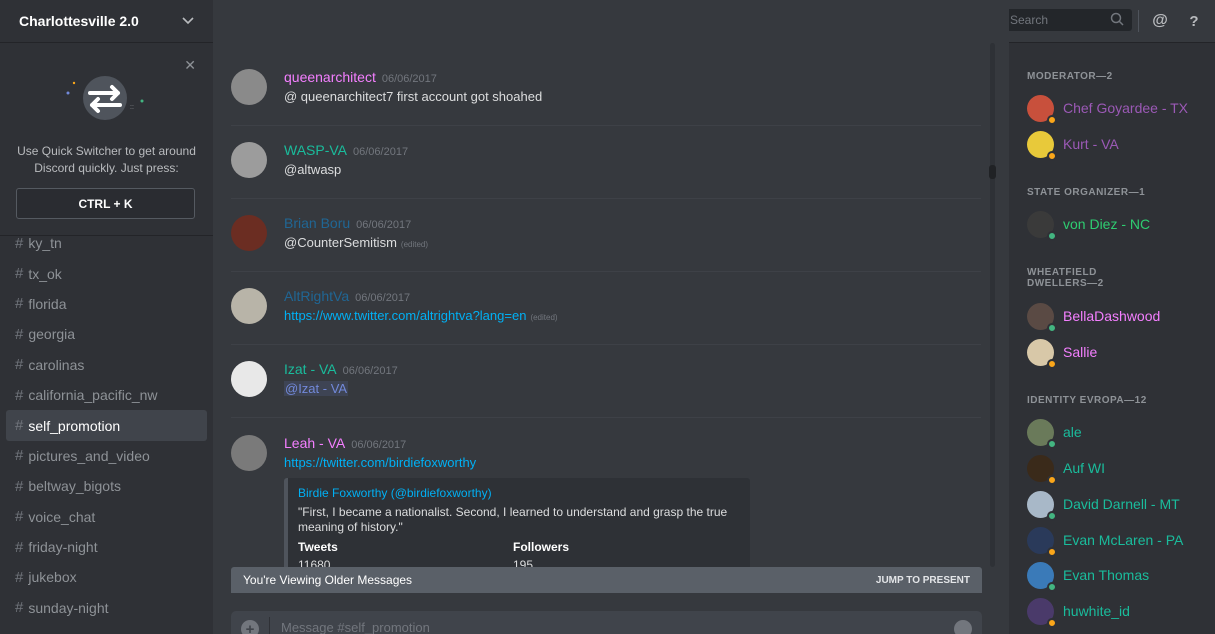 Image resolution: width=1215 pixels, height=634 pixels. What do you see at coordinates (356, 242) in the screenshot?
I see `message-body: @CounterSemitism (edited)` at bounding box center [356, 242].